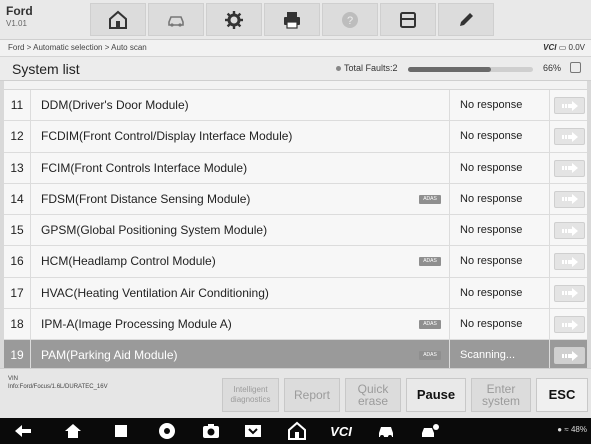 This screenshot has height=444, width=591. Describe the element at coordinates (338, 69) in the screenshot. I see `fault-dot-icon` at that location.